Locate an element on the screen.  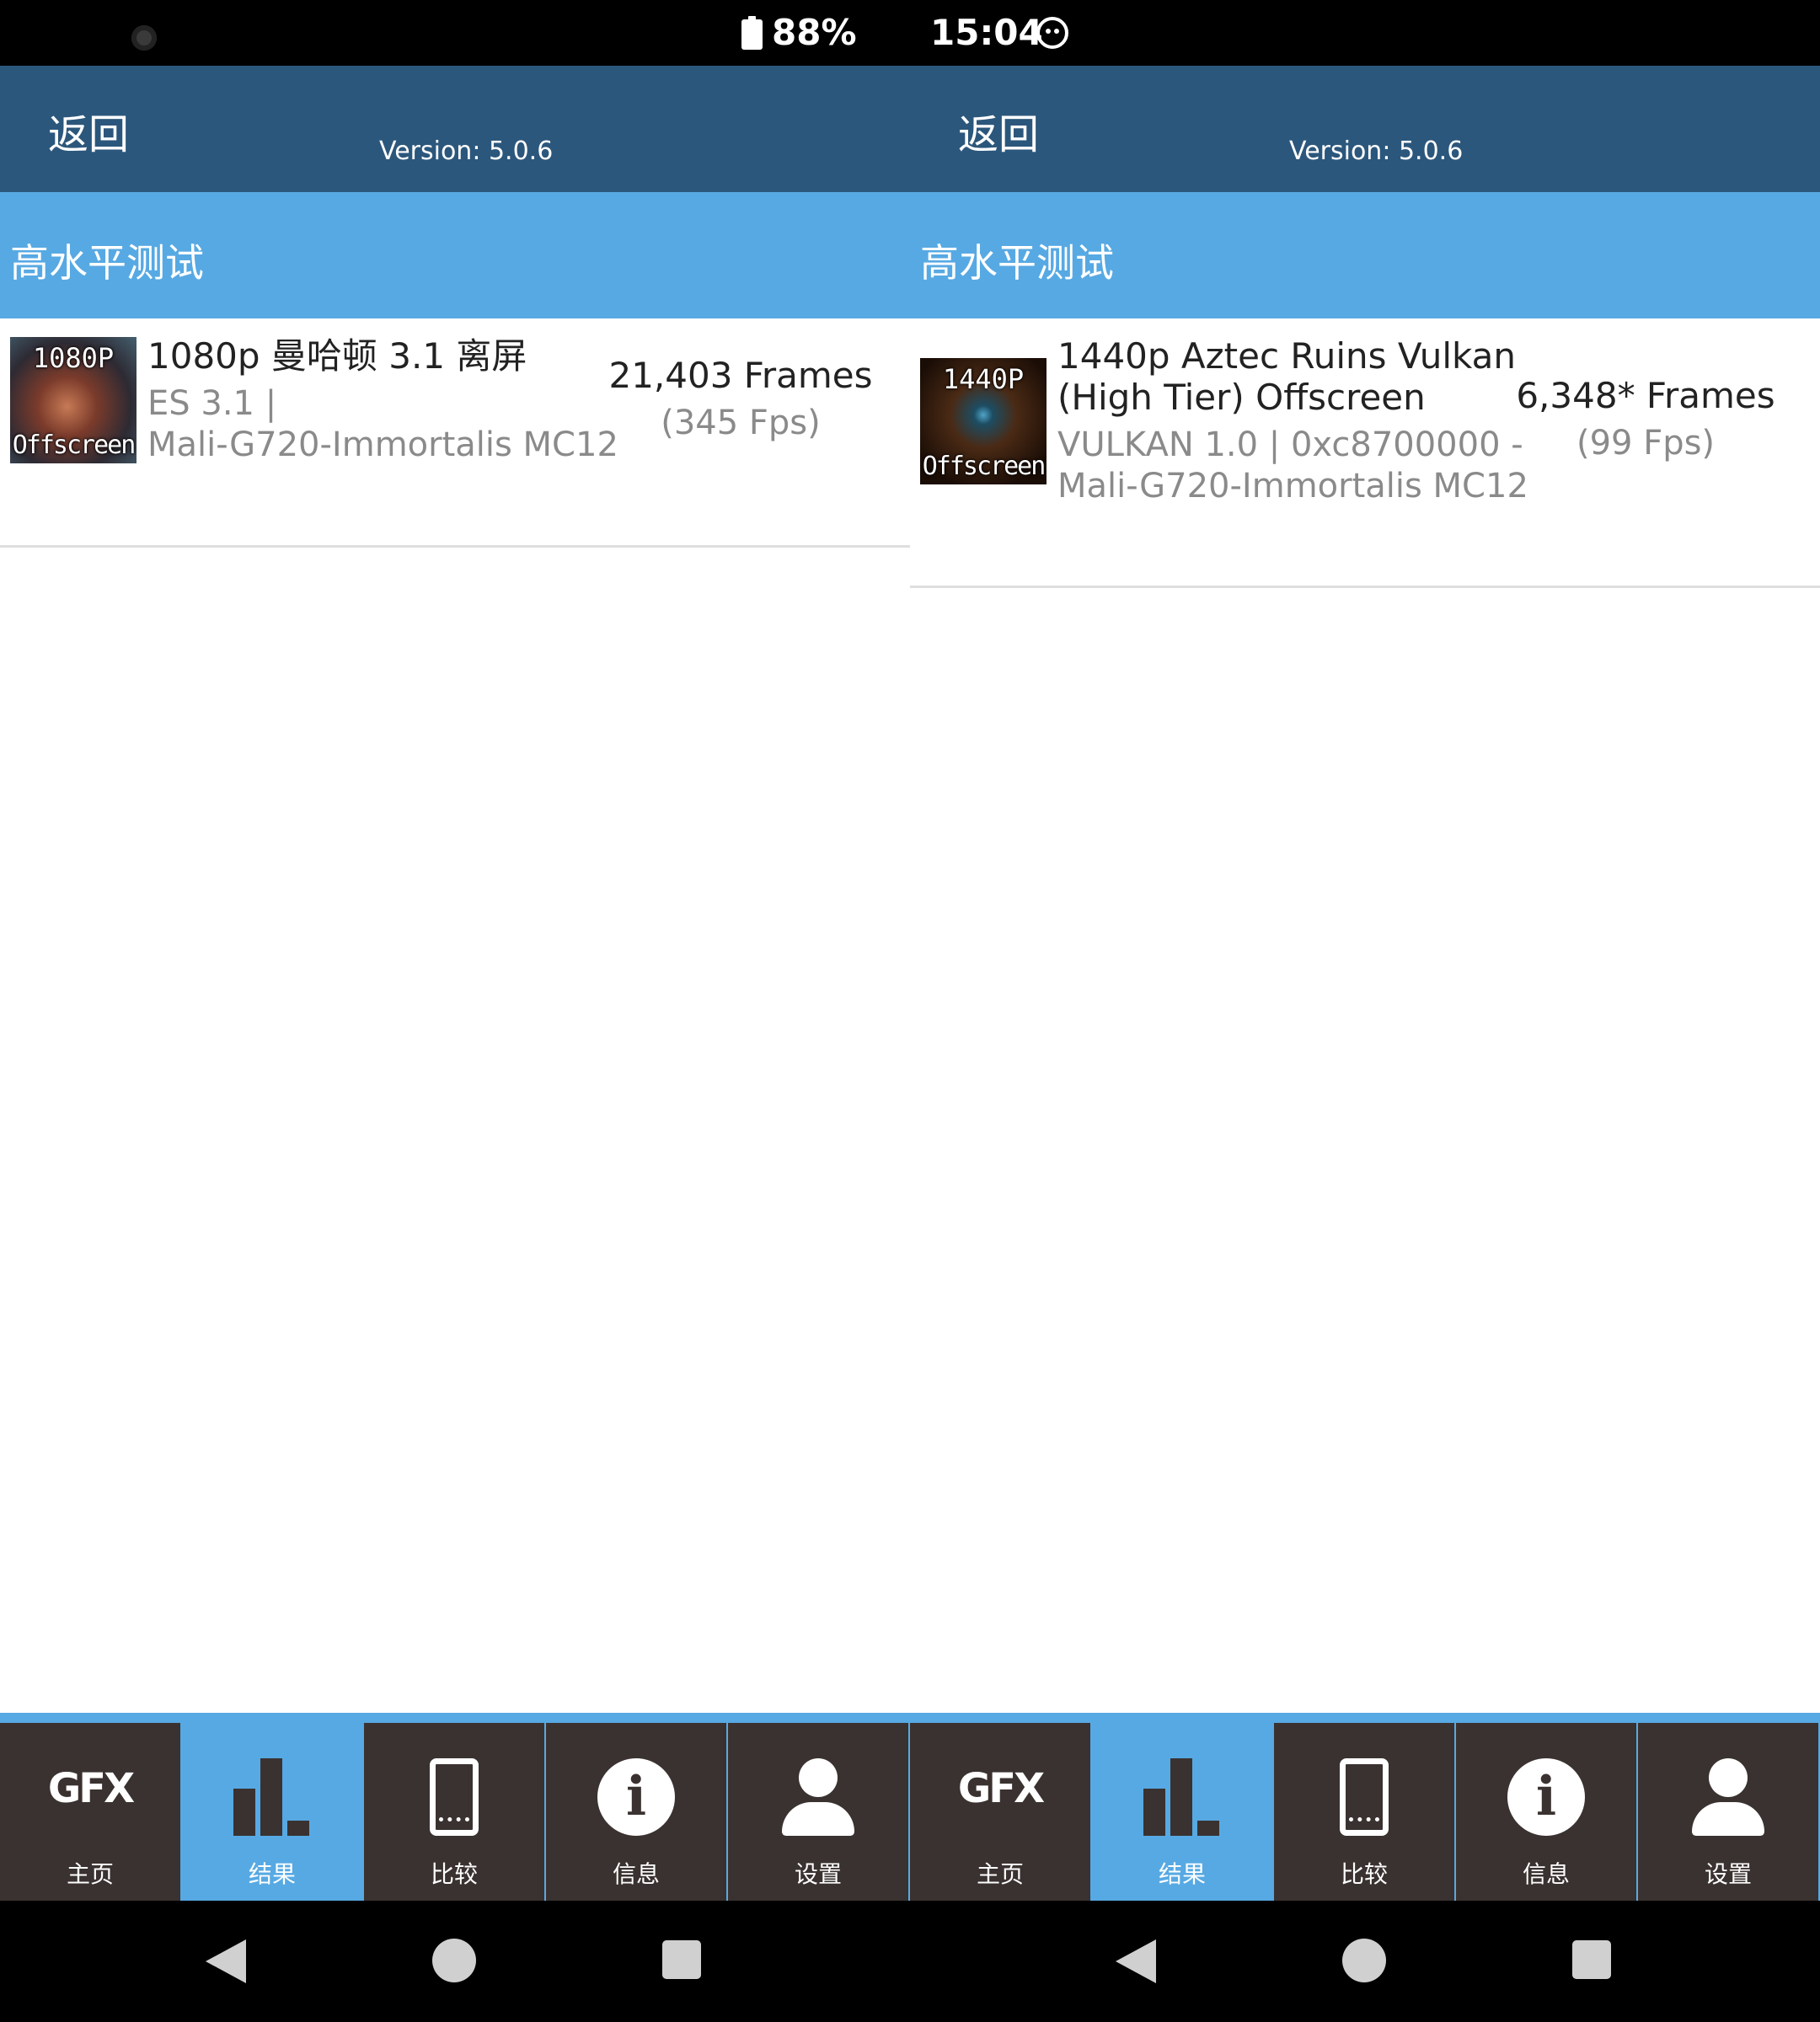
api-label: ES 3.1 | is located at coordinates (212, 403).